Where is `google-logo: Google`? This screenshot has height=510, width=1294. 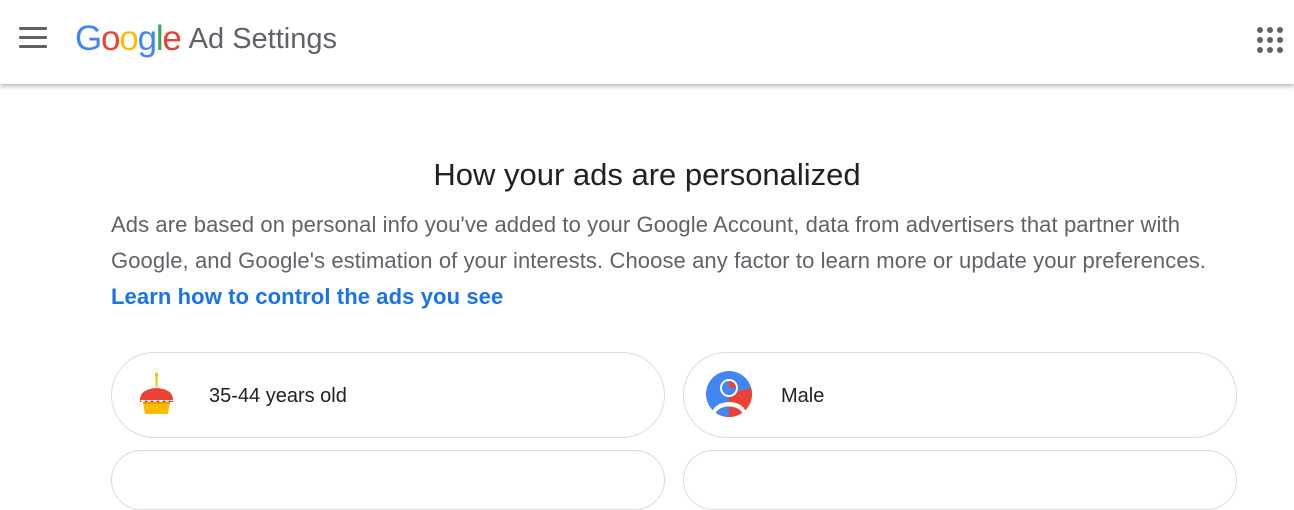 google-logo: Google is located at coordinates (128, 39).